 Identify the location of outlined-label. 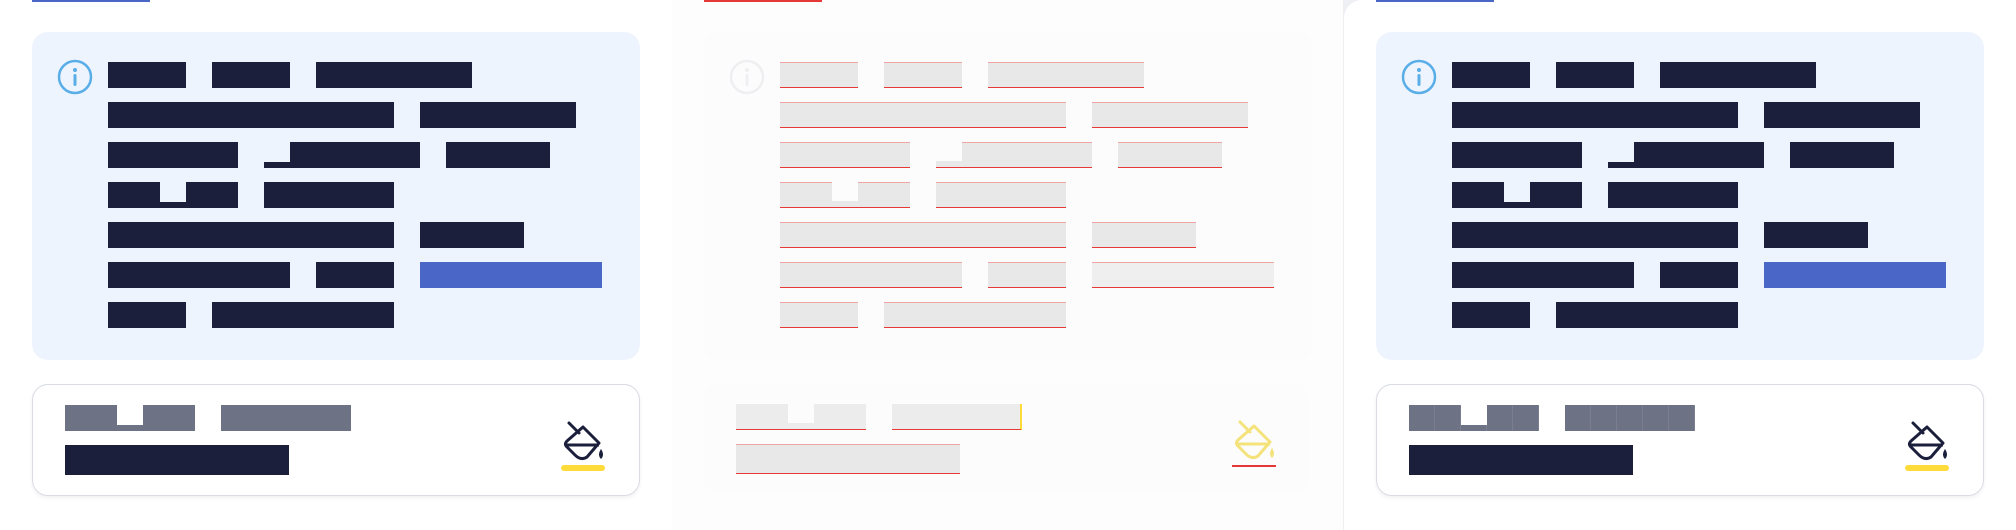
(957, 417).